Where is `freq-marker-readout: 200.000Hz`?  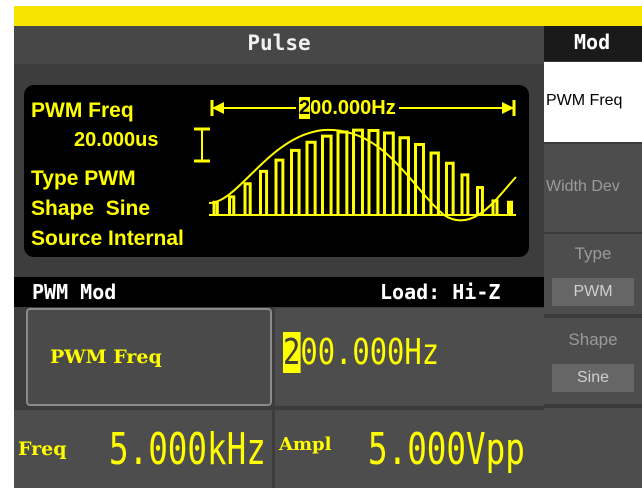
freq-marker-readout: 200.000Hz is located at coordinates (347, 108).